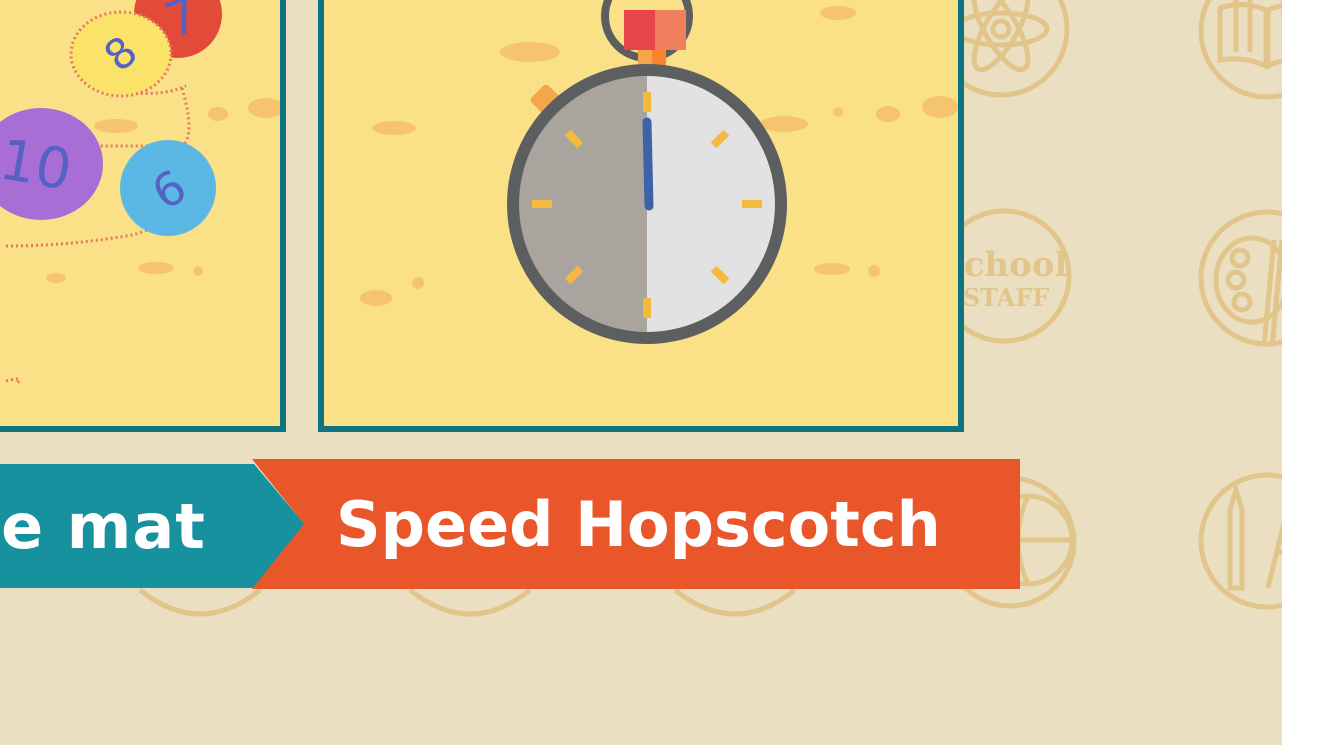  I want to click on art-palette-icon, so click(1240, 278).